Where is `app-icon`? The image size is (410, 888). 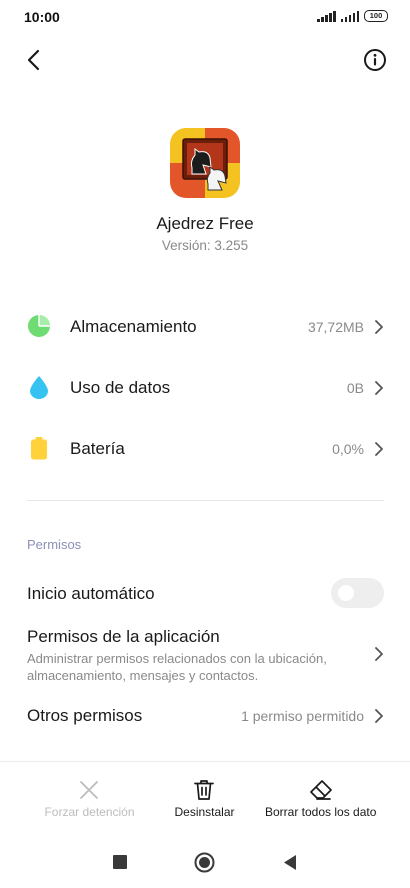 app-icon is located at coordinates (205, 163).